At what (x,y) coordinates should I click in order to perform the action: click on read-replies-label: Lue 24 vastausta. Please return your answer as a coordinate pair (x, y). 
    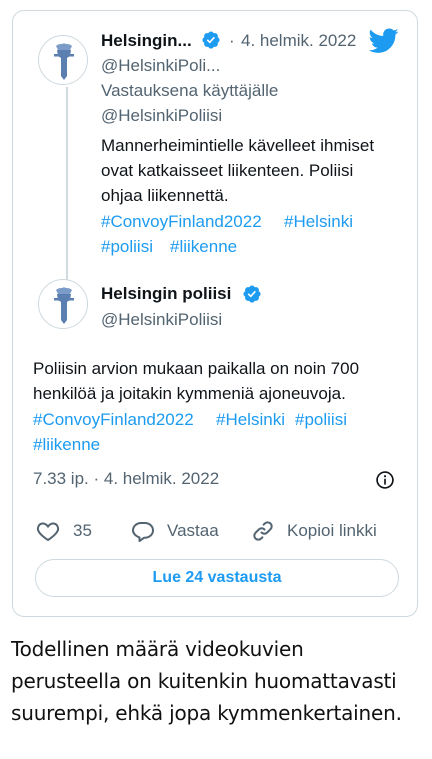
    Looking at the image, I should click on (217, 577).